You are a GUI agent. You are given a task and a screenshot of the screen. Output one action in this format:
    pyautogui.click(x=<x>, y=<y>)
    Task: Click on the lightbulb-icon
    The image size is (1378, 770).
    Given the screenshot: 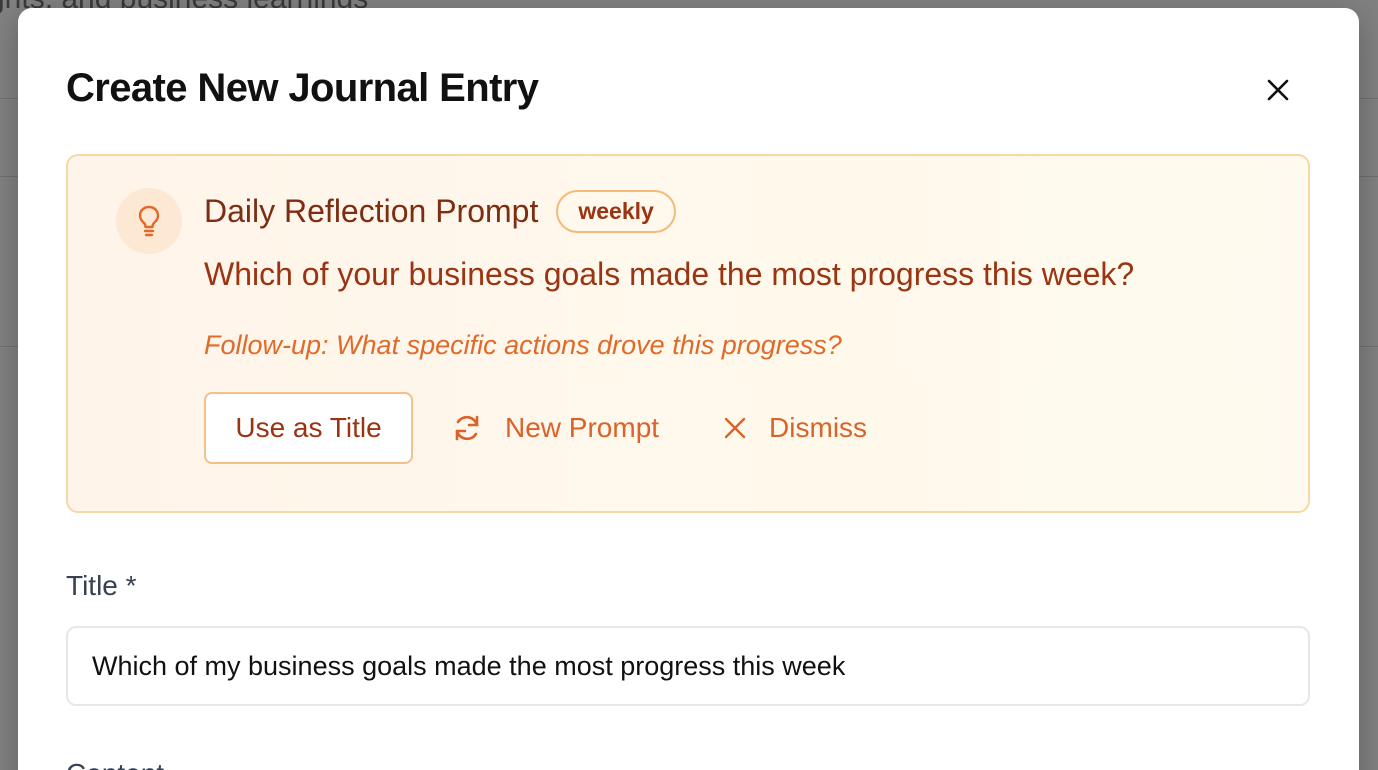 What is the action you would take?
    pyautogui.click(x=149, y=221)
    